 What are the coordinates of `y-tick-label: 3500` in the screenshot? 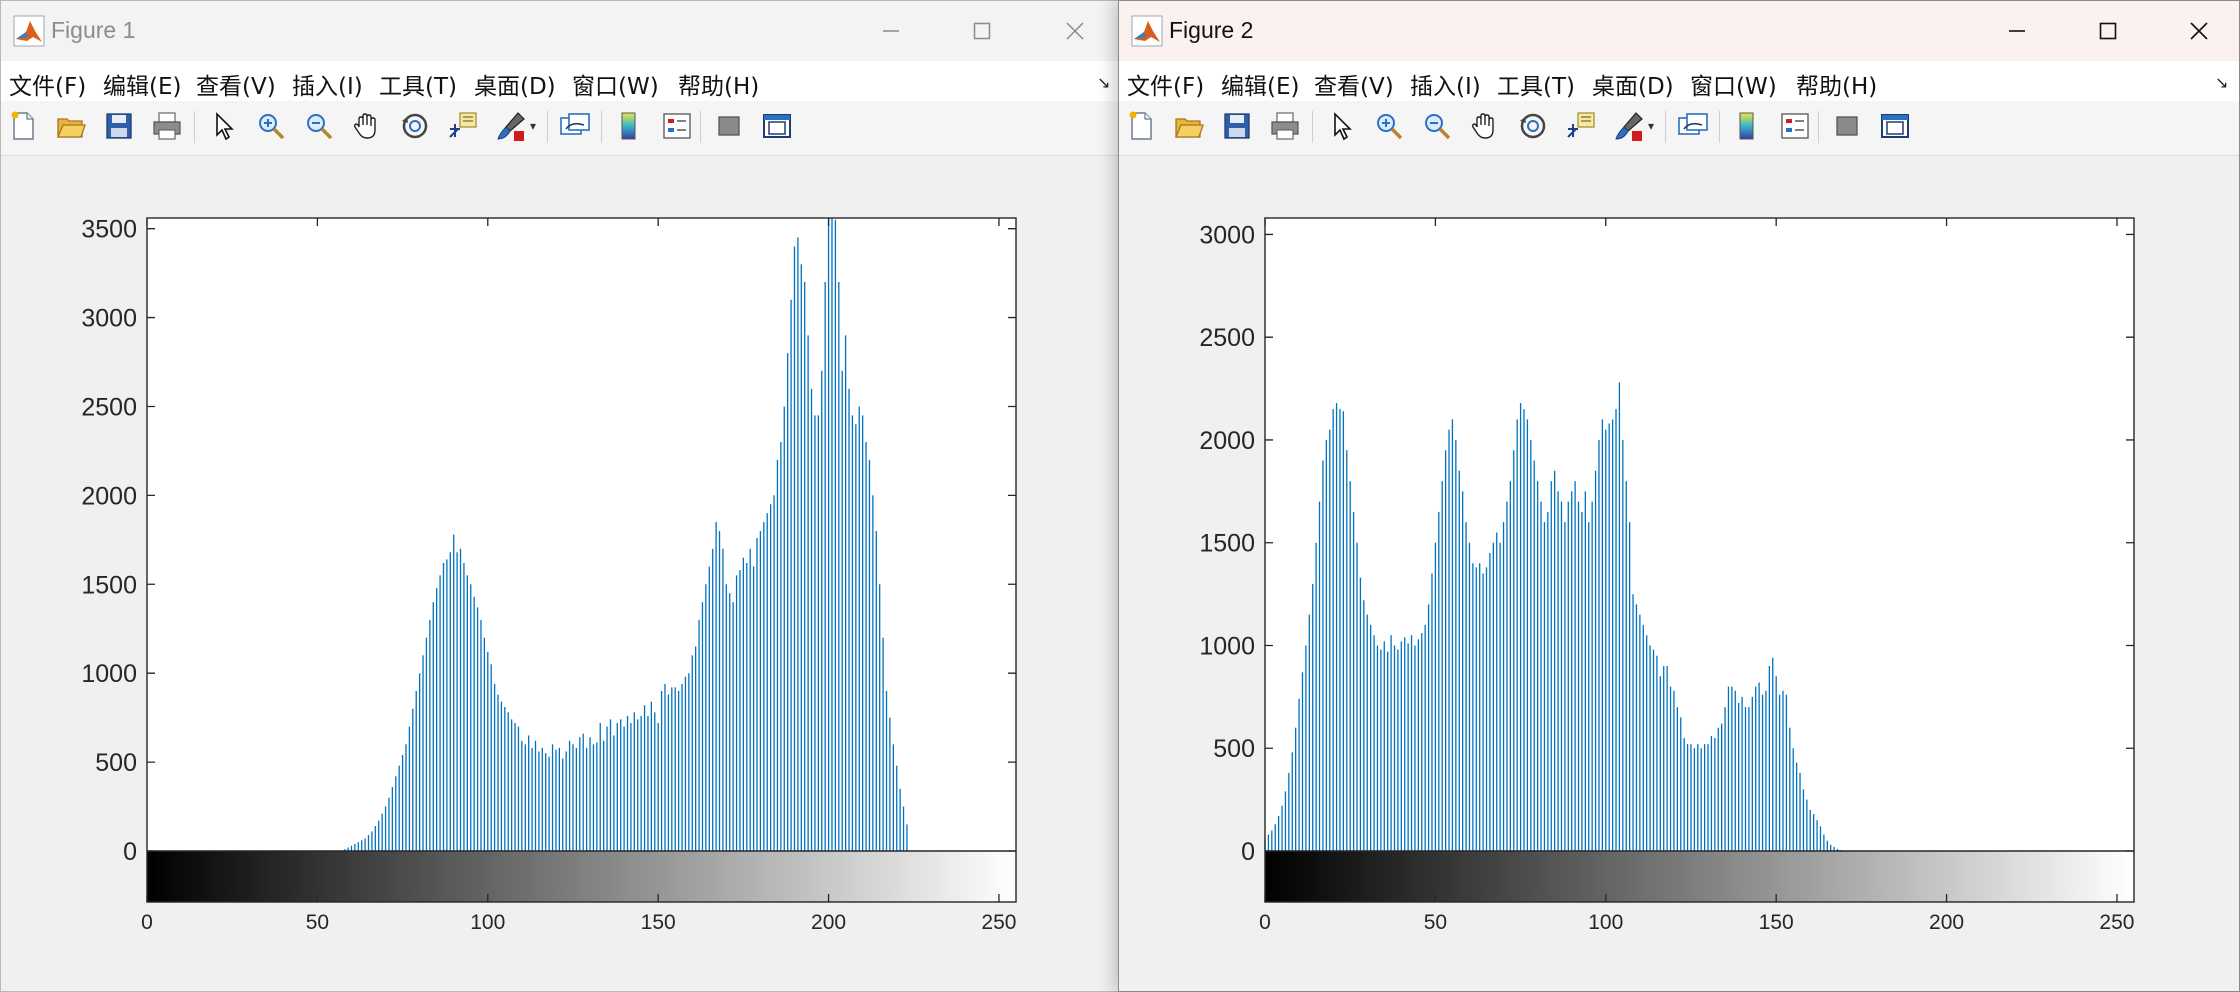 It's located at (109, 230).